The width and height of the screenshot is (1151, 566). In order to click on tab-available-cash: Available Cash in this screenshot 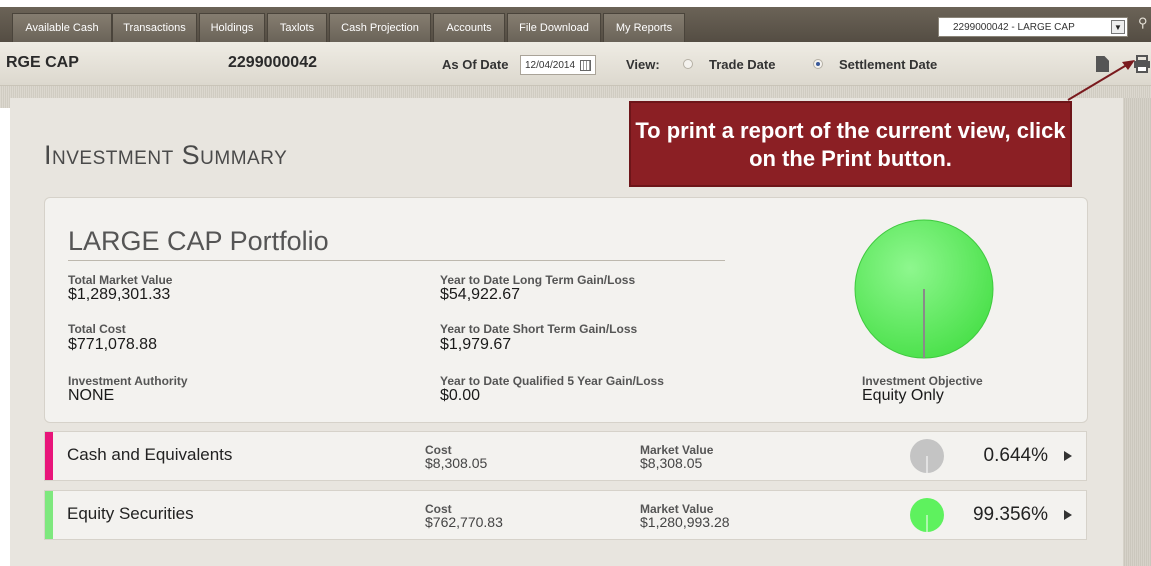, I will do `click(62, 27)`.